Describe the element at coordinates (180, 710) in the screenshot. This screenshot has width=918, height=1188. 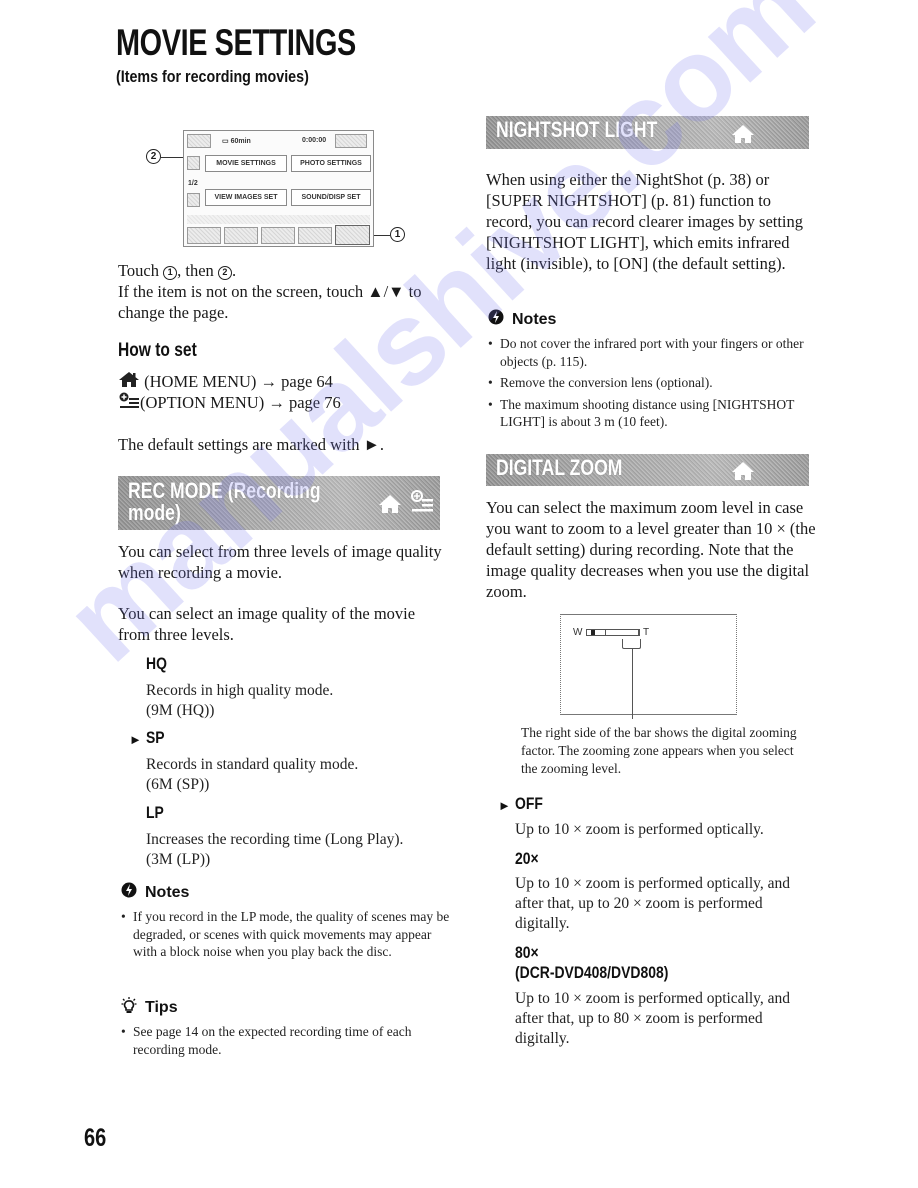
I see `rec-option-hq-sub: (9M (HQ))` at that location.